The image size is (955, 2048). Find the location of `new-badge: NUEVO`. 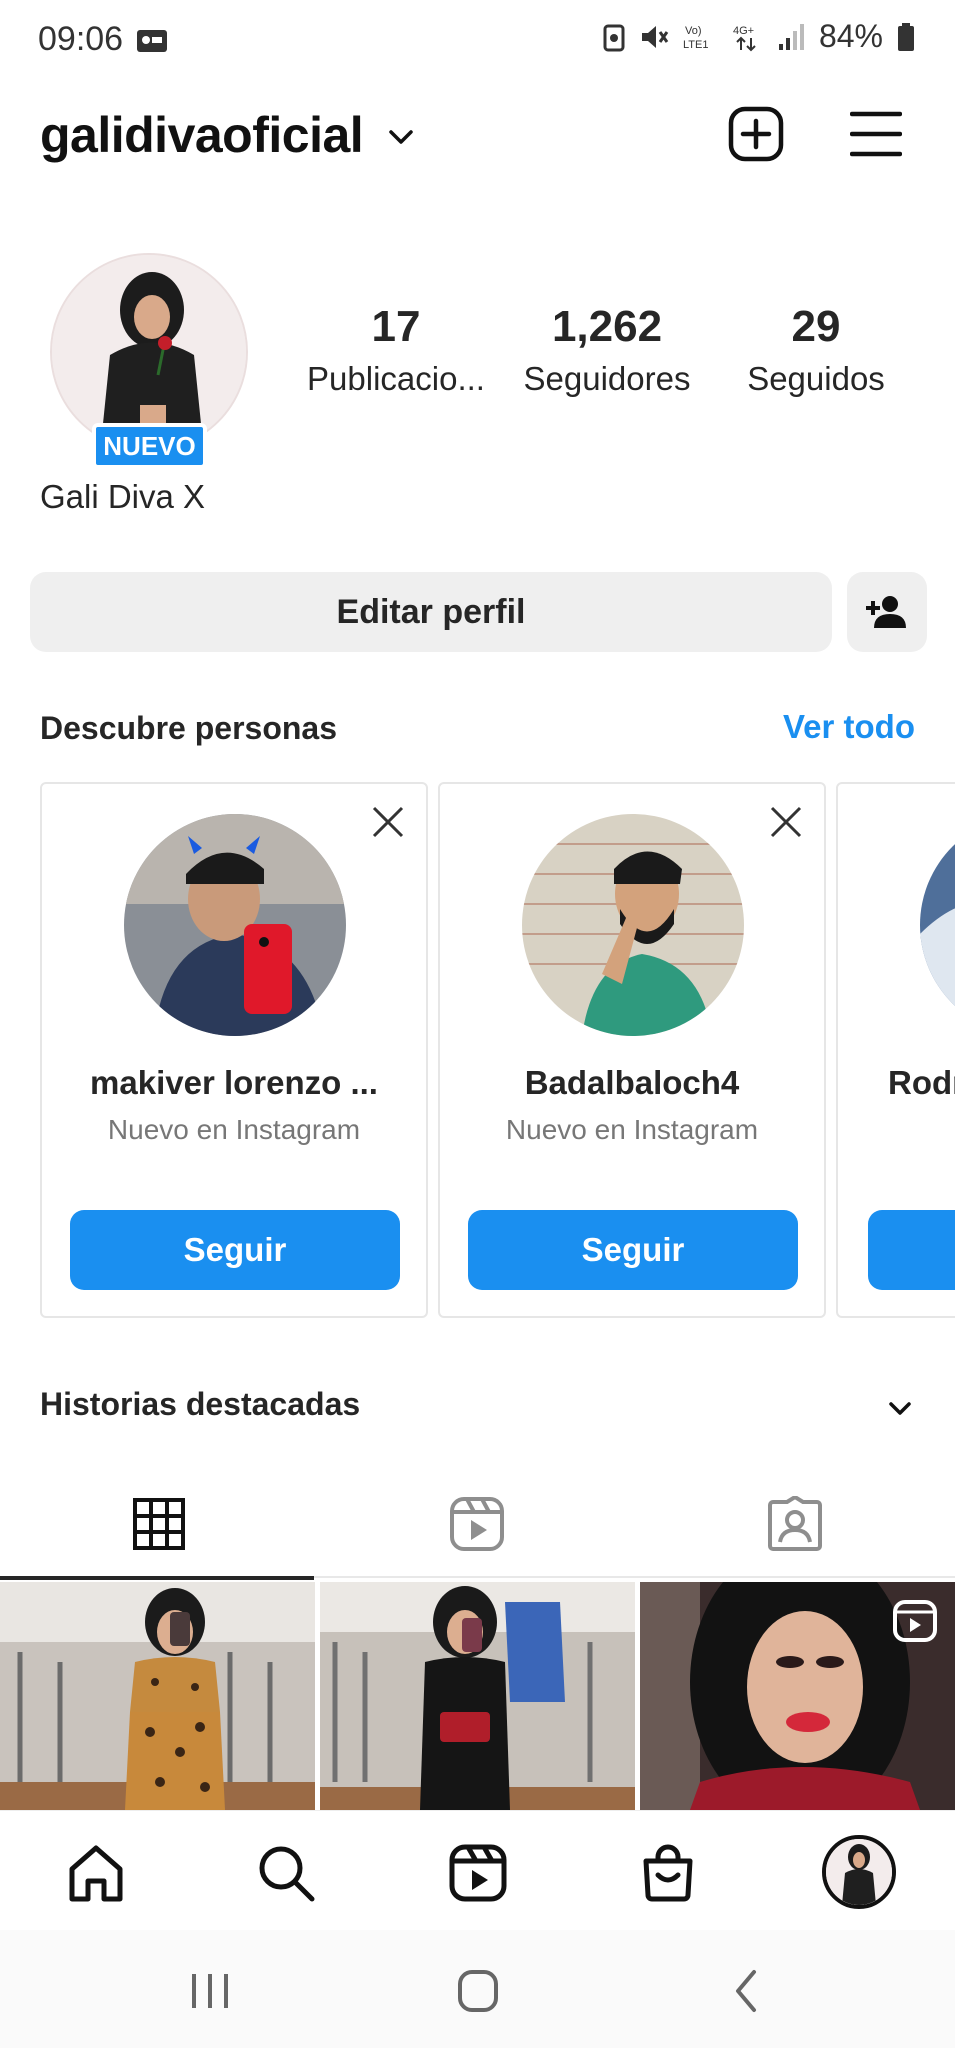

new-badge: NUEVO is located at coordinates (149, 446).